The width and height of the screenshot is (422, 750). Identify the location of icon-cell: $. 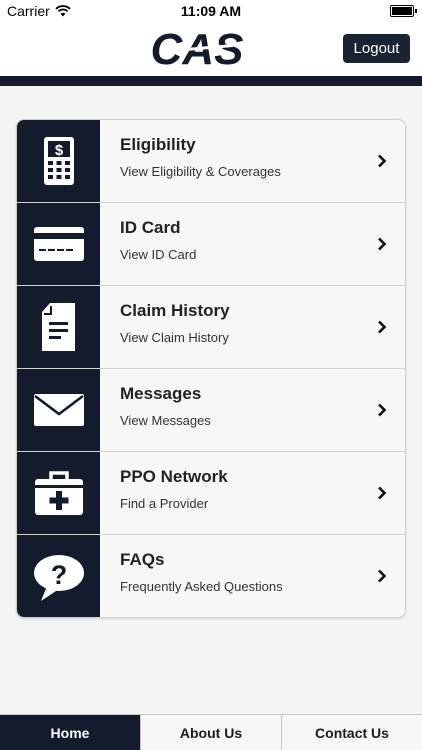
(58, 161).